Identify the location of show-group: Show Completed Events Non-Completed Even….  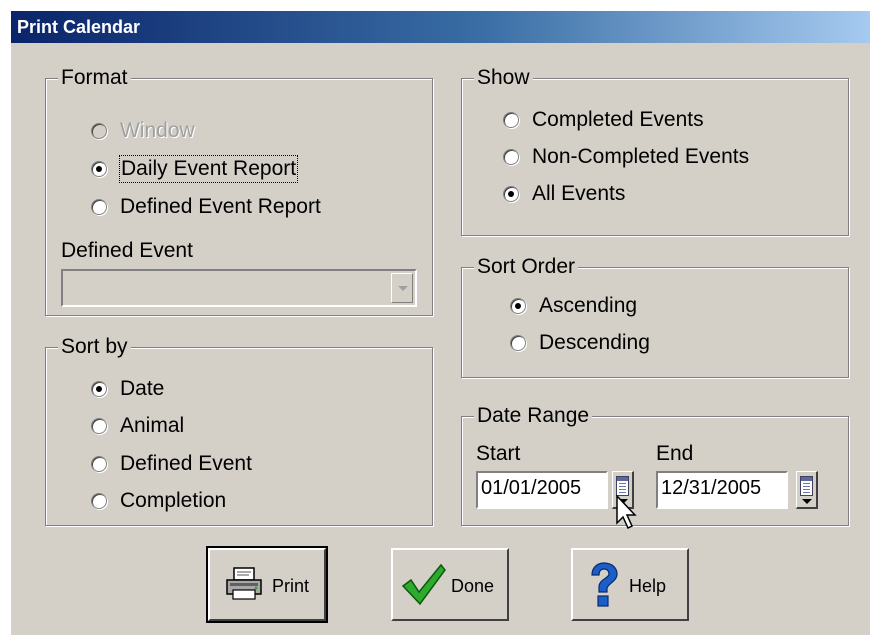
(655, 150).